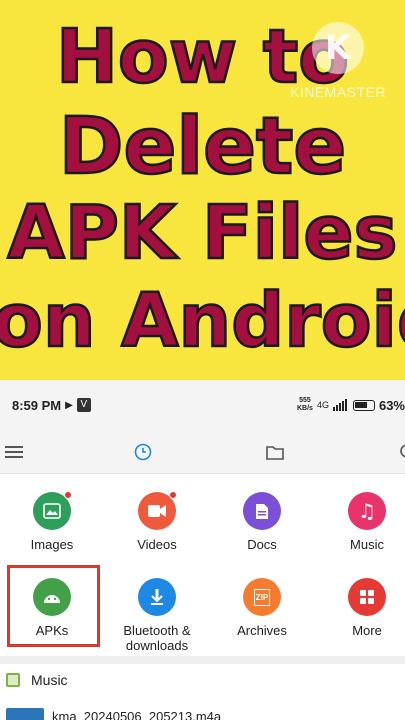 The width and height of the screenshot is (405, 720). Describe the element at coordinates (157, 597) in the screenshot. I see `download-icon` at that location.